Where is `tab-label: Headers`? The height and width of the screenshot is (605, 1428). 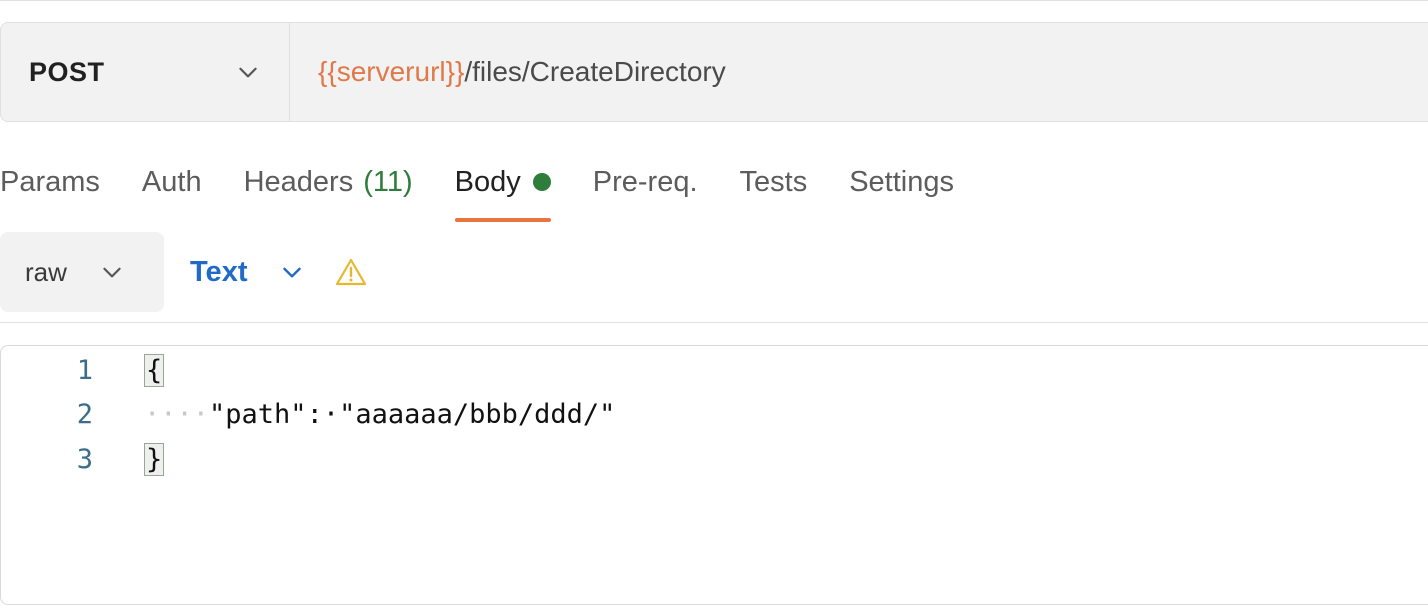 tab-label: Headers is located at coordinates (298, 181).